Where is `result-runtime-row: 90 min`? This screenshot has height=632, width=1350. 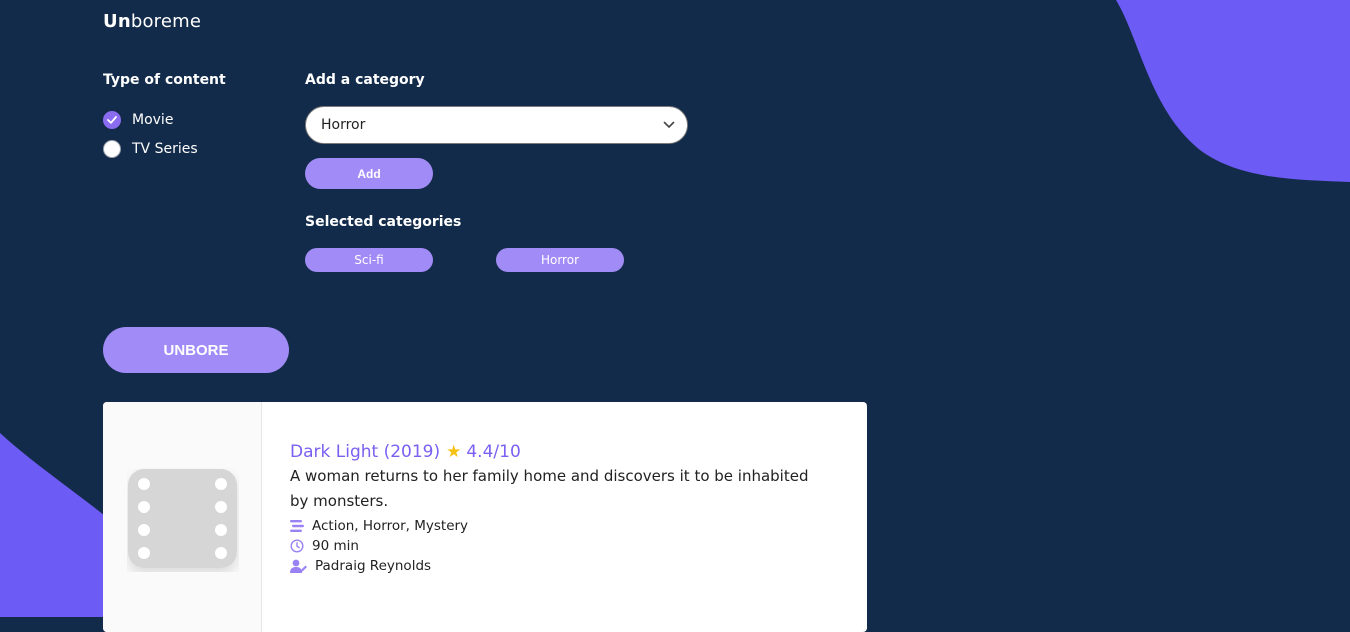
result-runtime-row: 90 min is located at coordinates (560, 546).